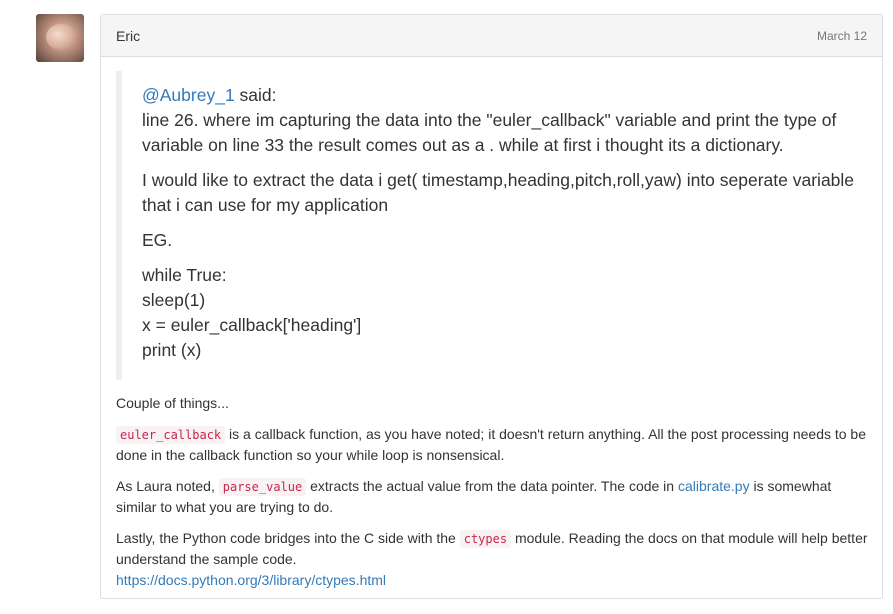 Image resolution: width=893 pixels, height=614 pixels. Describe the element at coordinates (167, 485) in the screenshot. I see `paragraph-text: As Laura noted,` at that location.